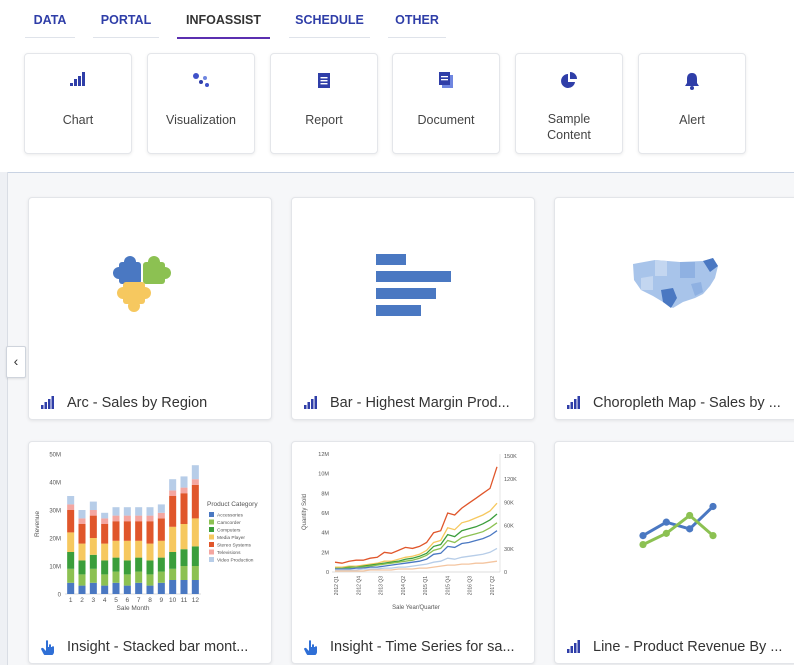 This screenshot has width=794, height=665. Describe the element at coordinates (327, 573) in the screenshot. I see `y-tick-label: 0` at that location.